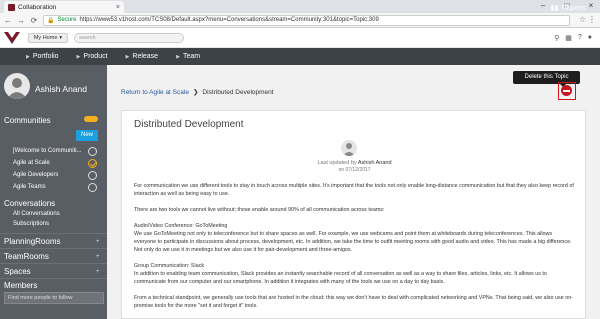  I want to click on planning-rooms-title: PlanningRooms, so click(32, 241).